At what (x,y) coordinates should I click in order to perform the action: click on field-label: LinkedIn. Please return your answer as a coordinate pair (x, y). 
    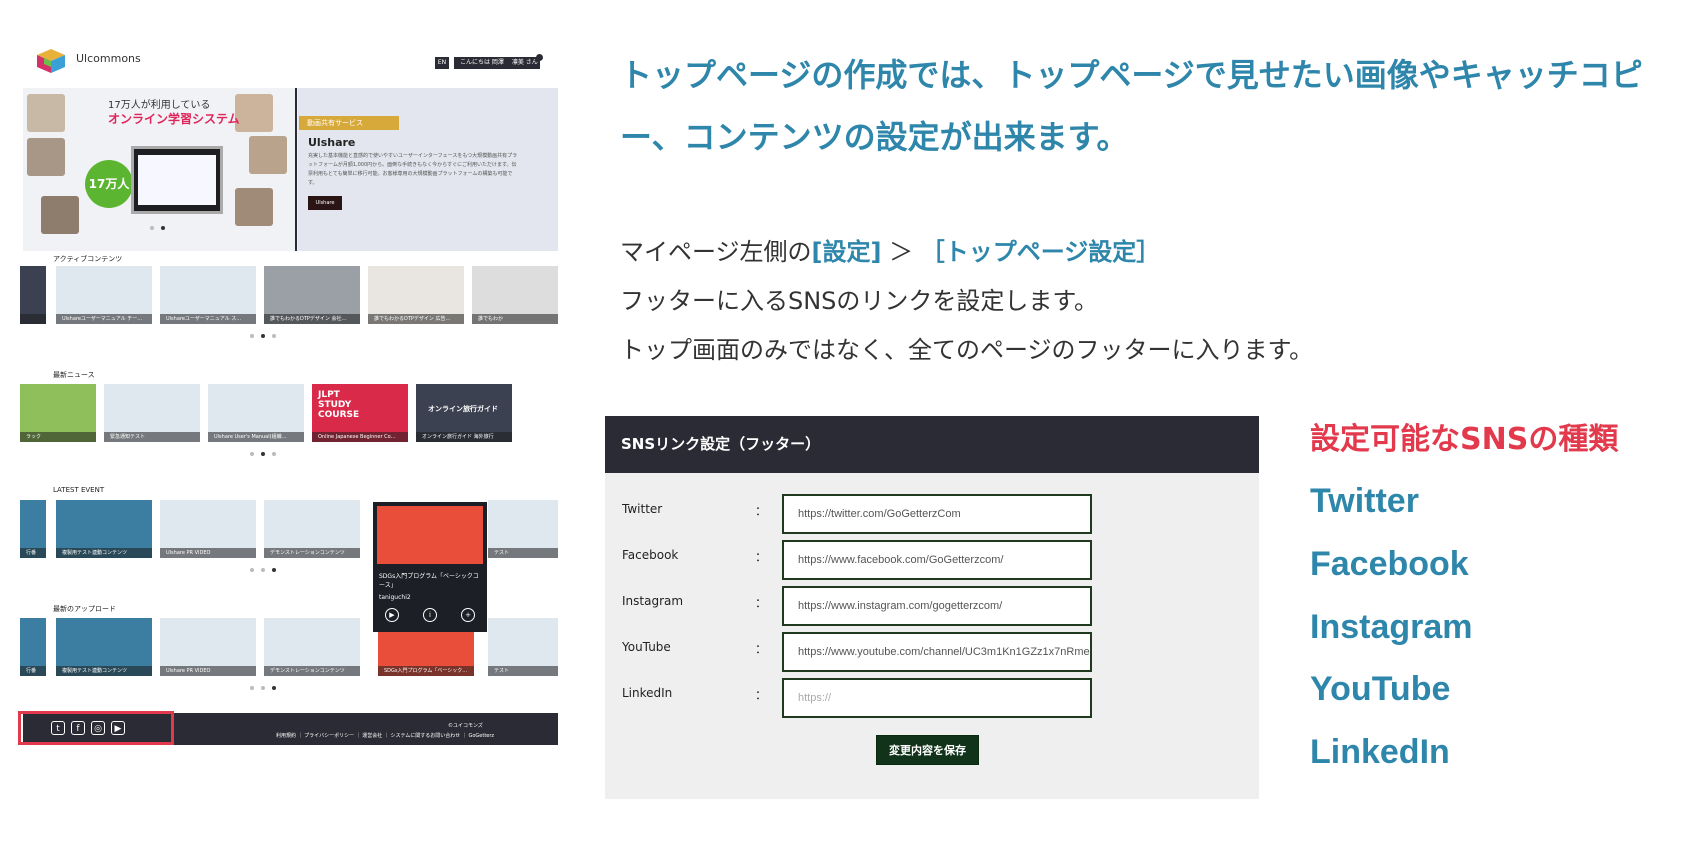
    Looking at the image, I should click on (647, 693).